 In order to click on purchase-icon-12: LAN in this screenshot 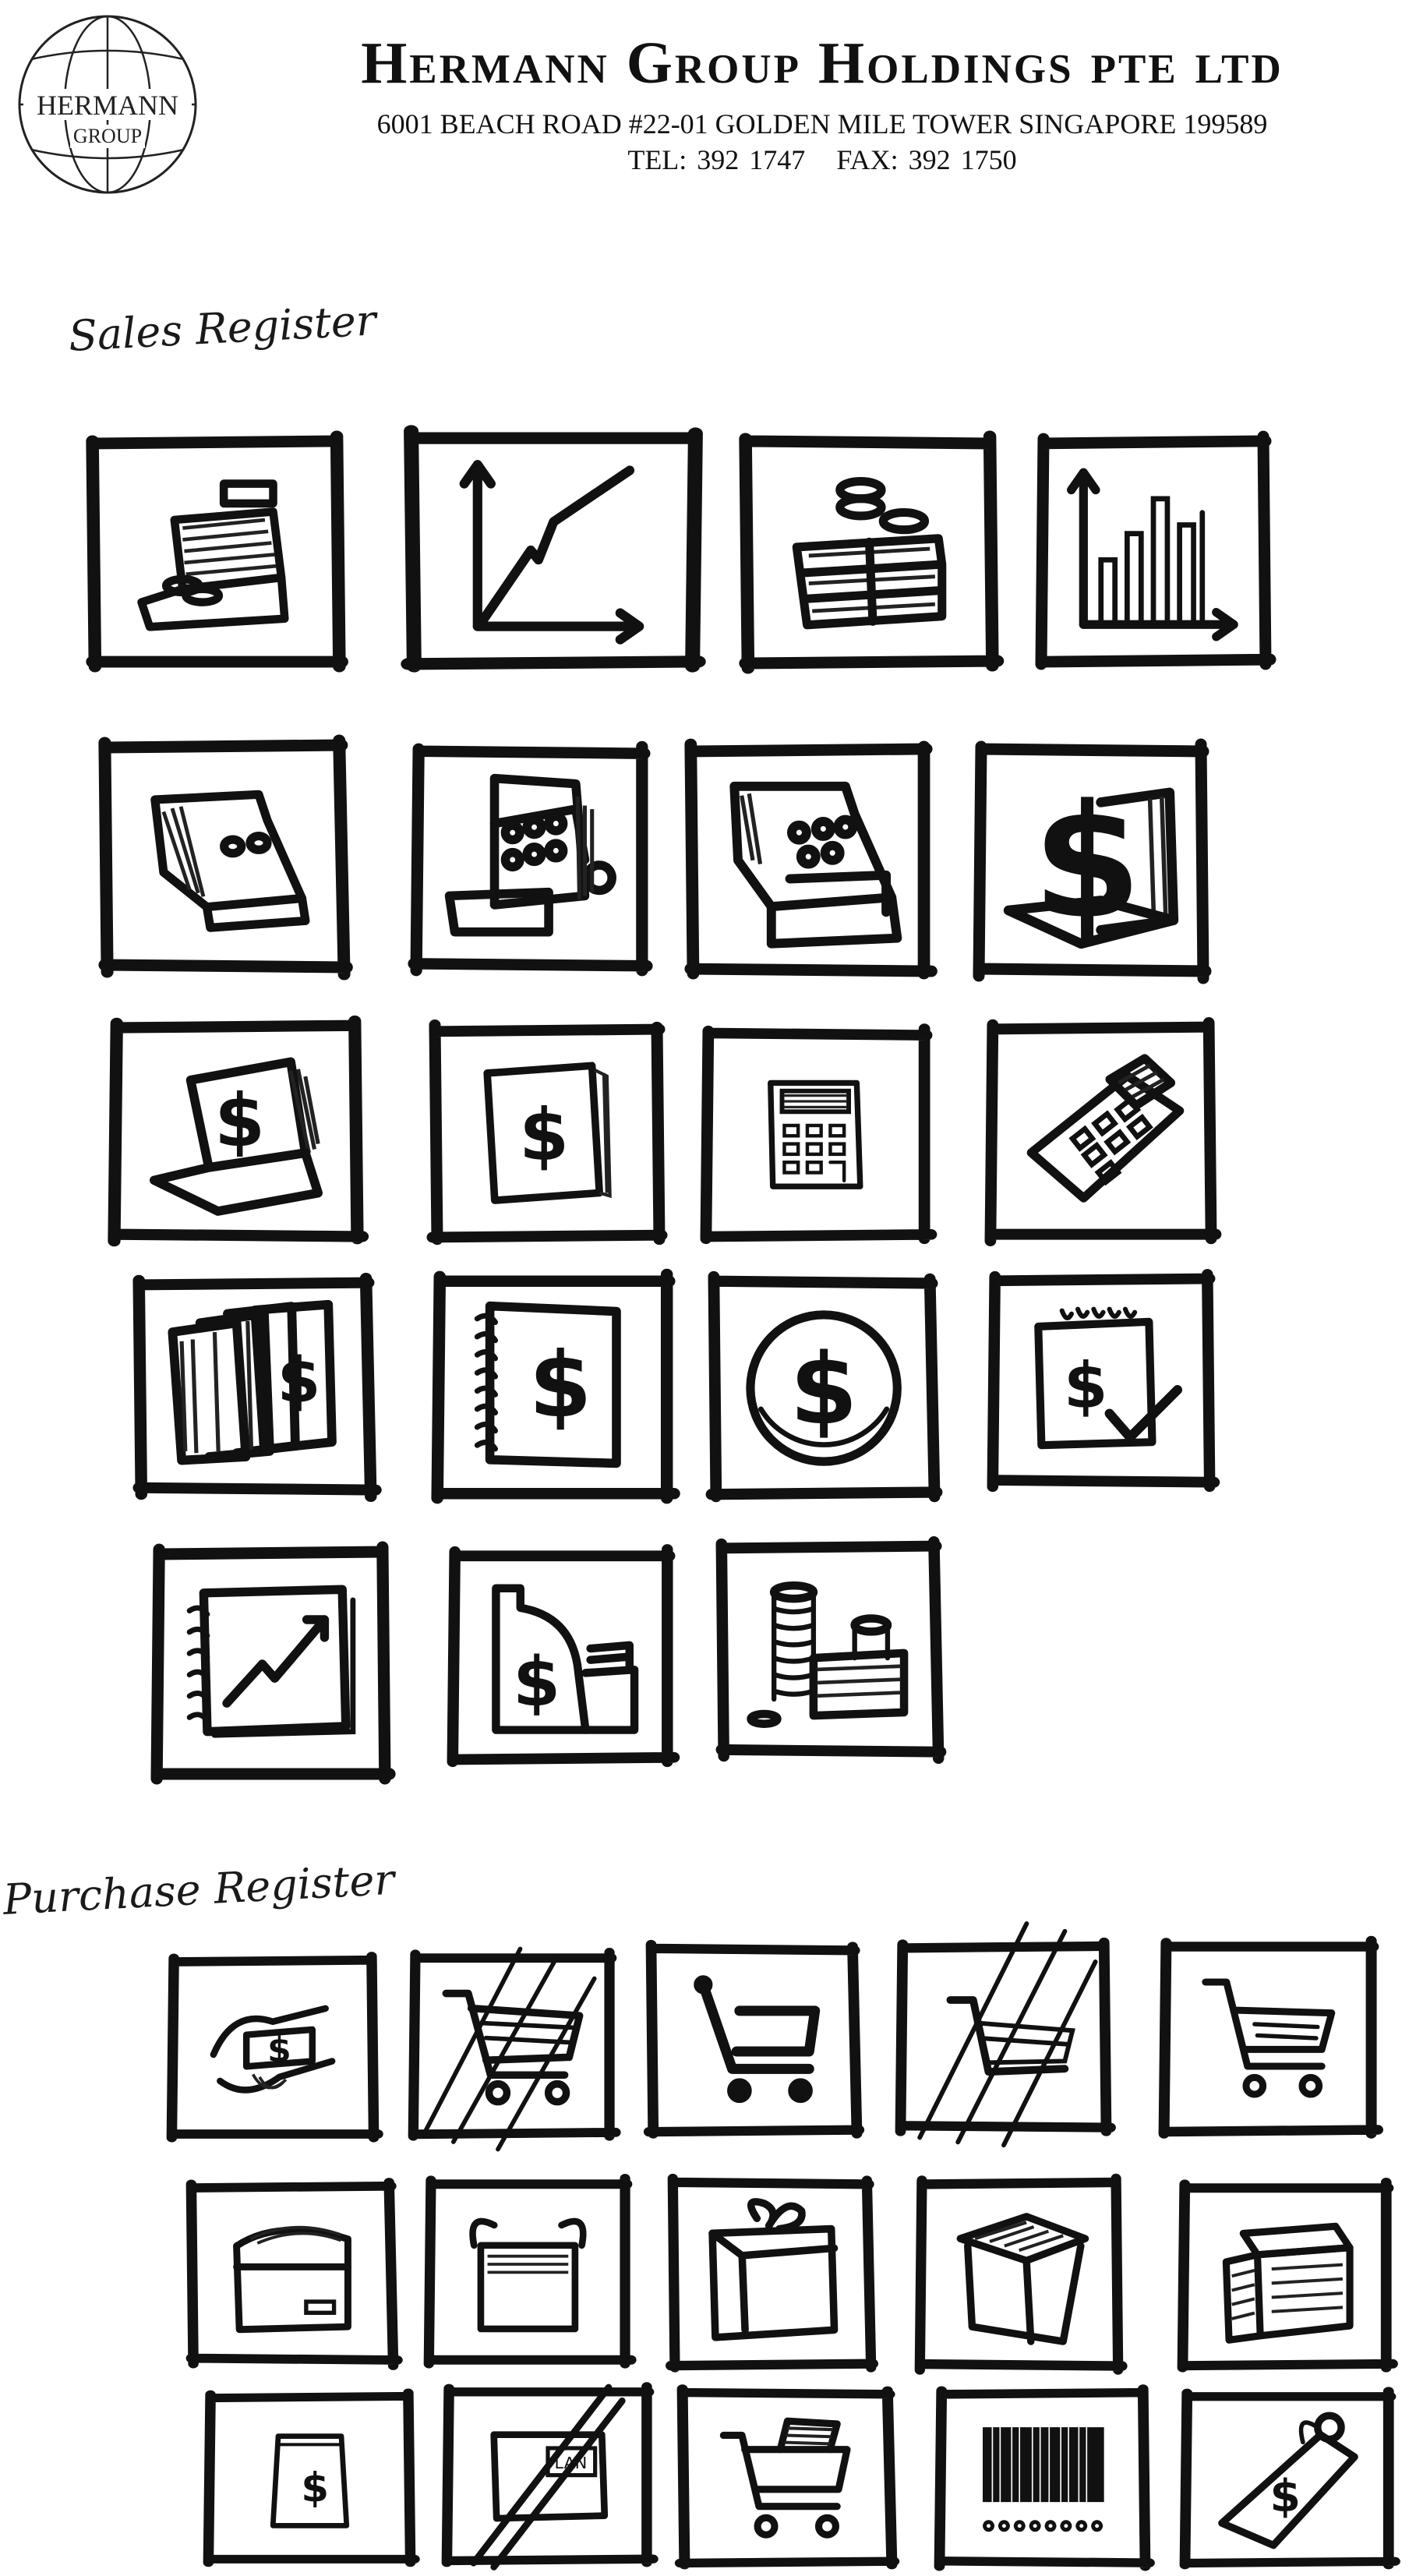, I will do `click(550, 2476)`.